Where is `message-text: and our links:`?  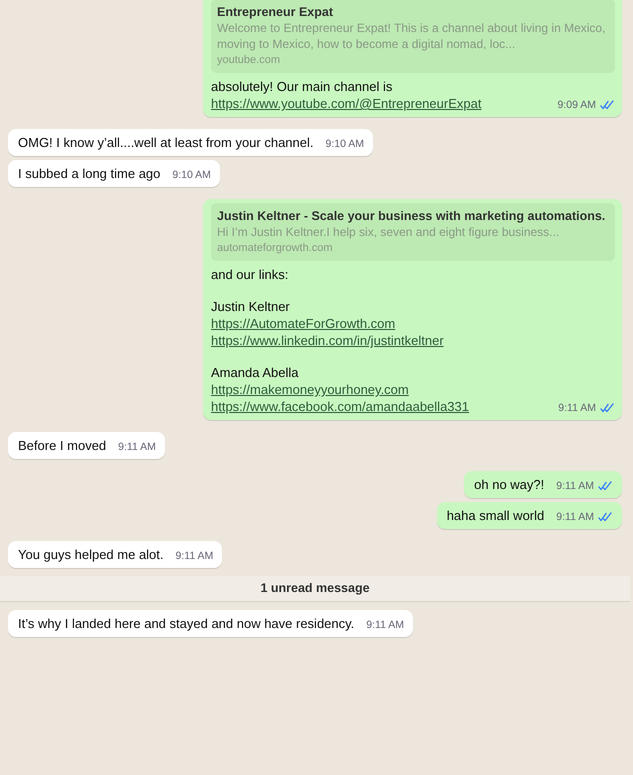
message-text: and our links: is located at coordinates (249, 274).